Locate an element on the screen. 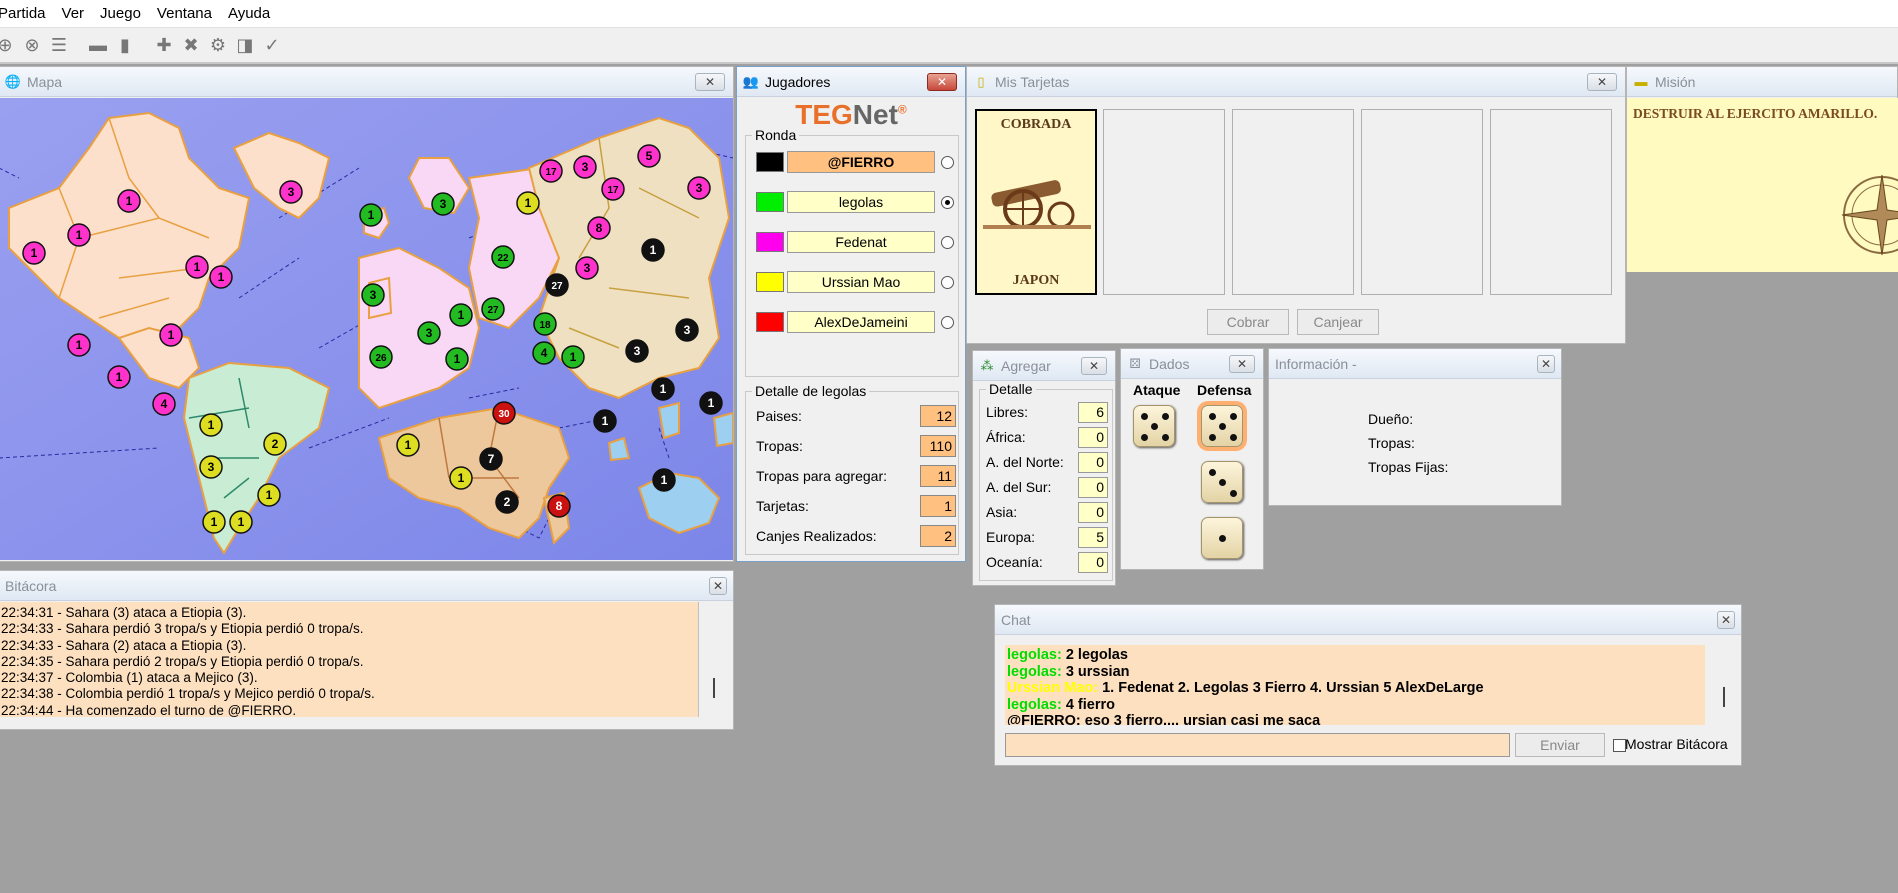 The image size is (1898, 893). army-marker: 5 is located at coordinates (649, 156).